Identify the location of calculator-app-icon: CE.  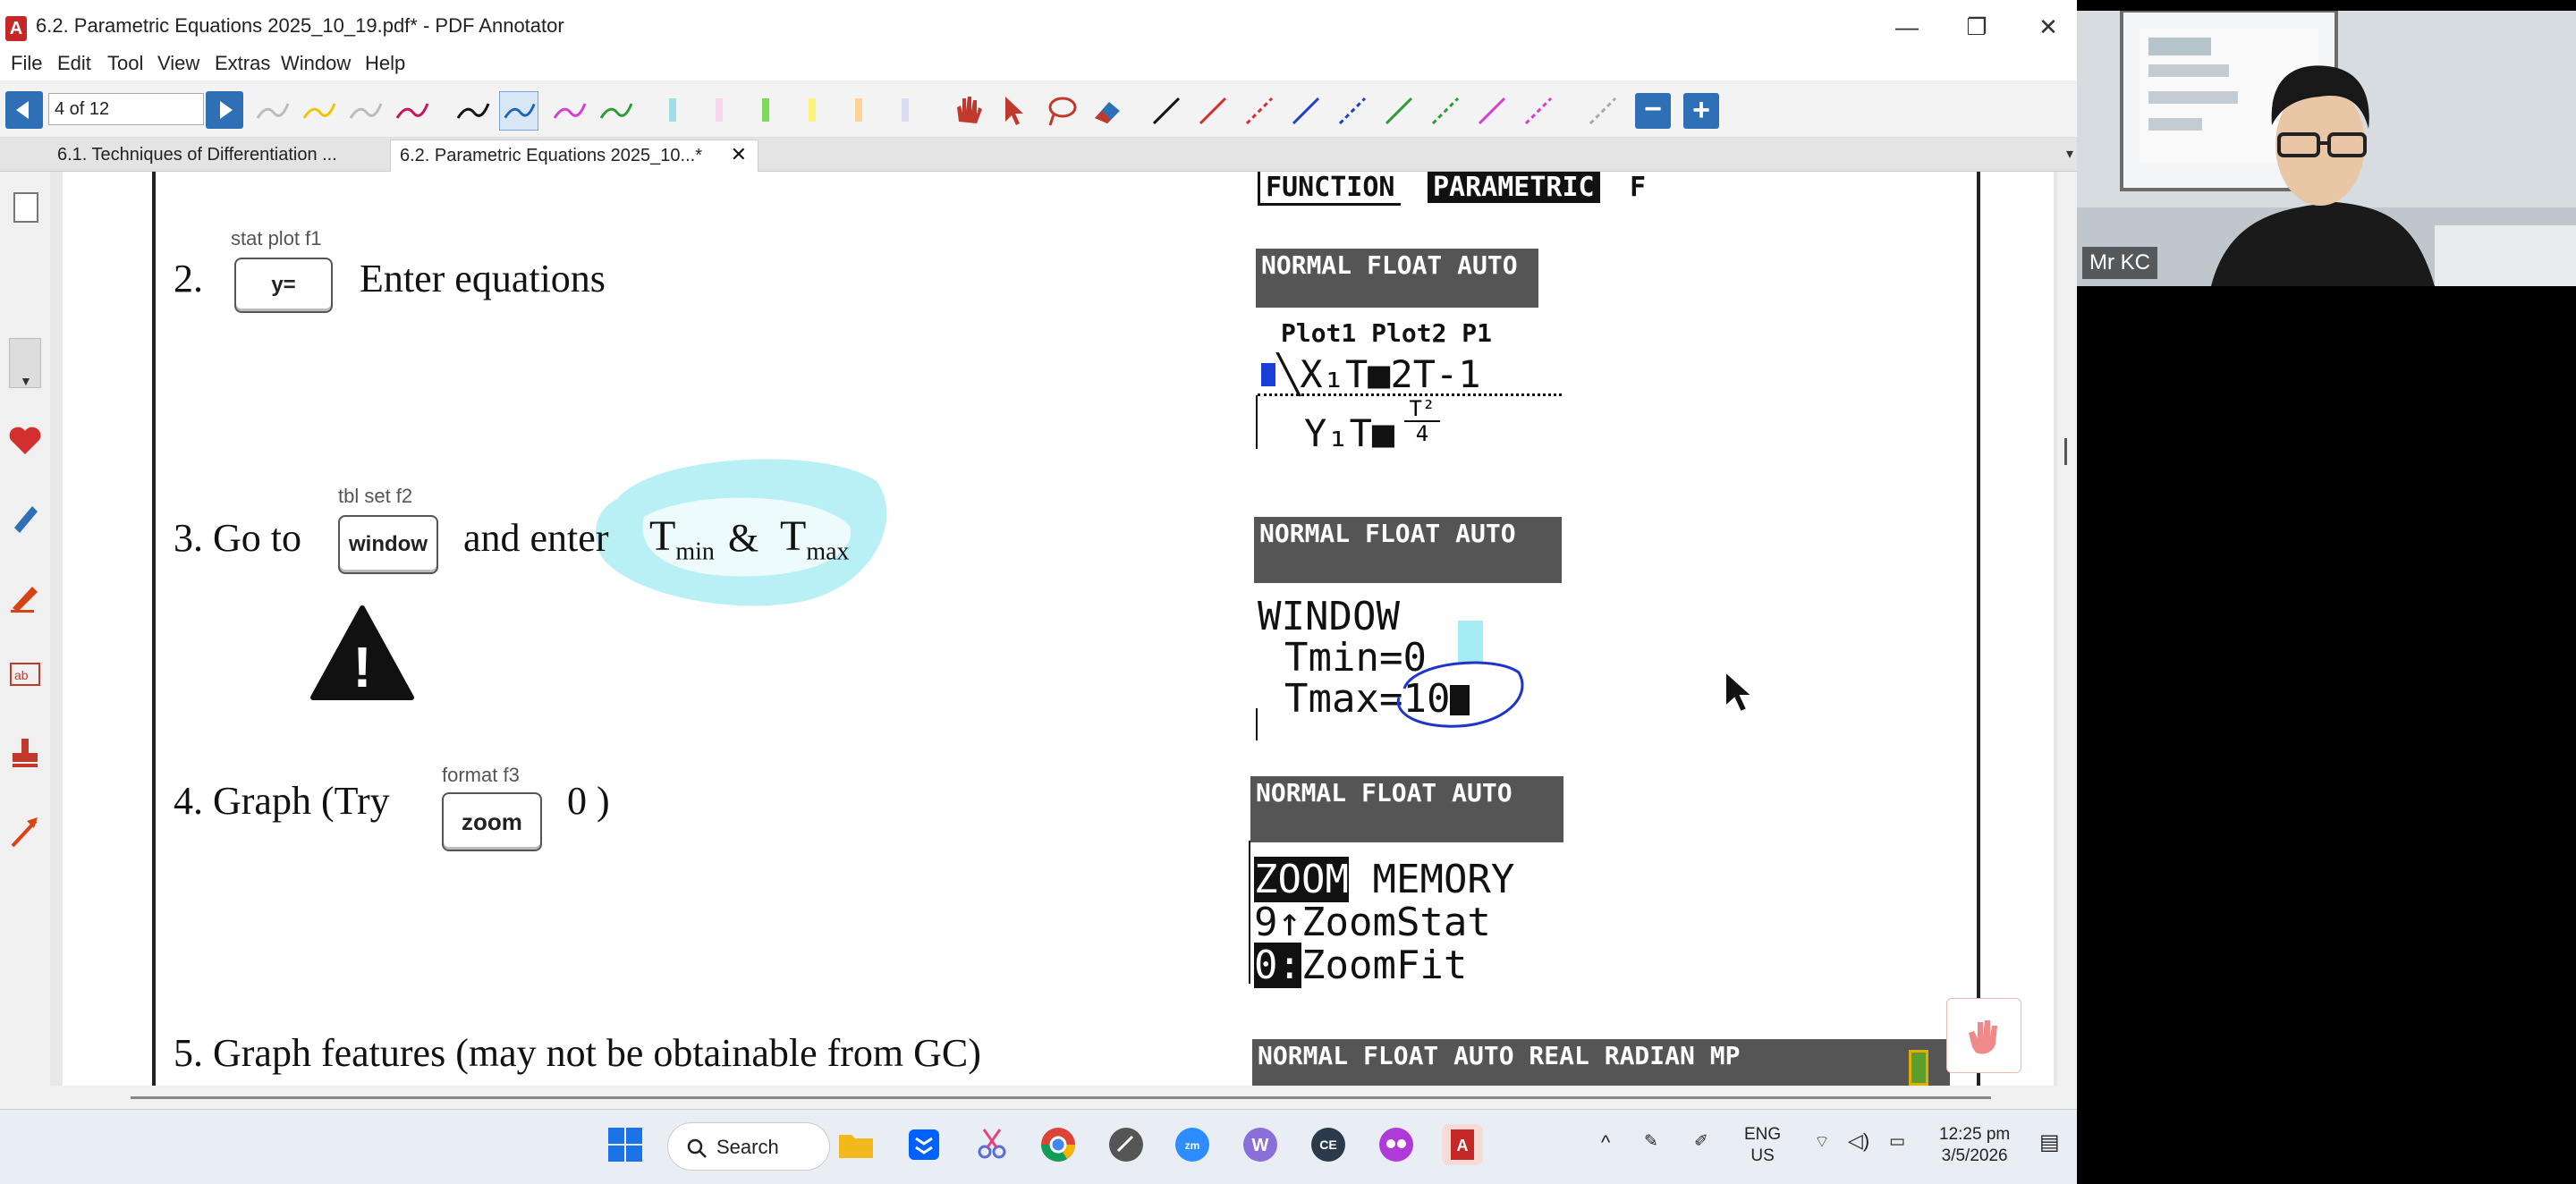
(1328, 1144).